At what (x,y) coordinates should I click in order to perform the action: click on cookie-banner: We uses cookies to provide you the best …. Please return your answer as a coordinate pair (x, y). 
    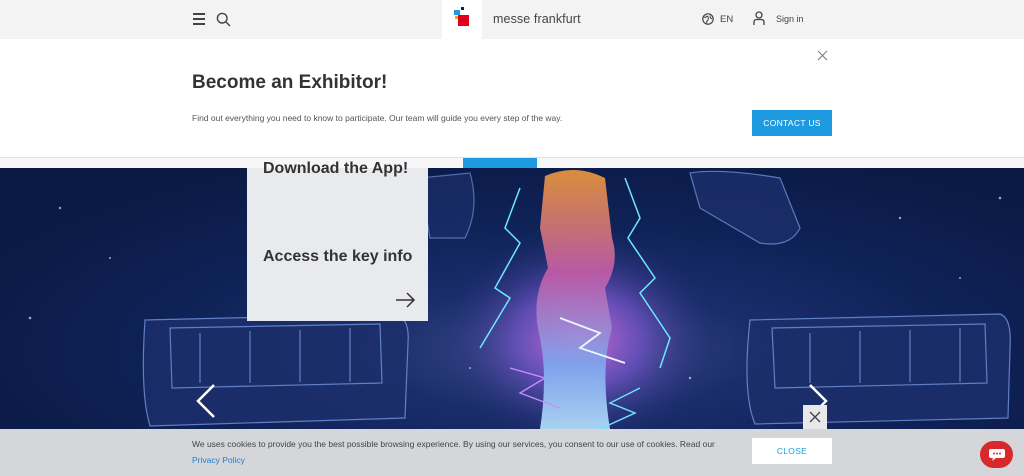
    Looking at the image, I should click on (512, 452).